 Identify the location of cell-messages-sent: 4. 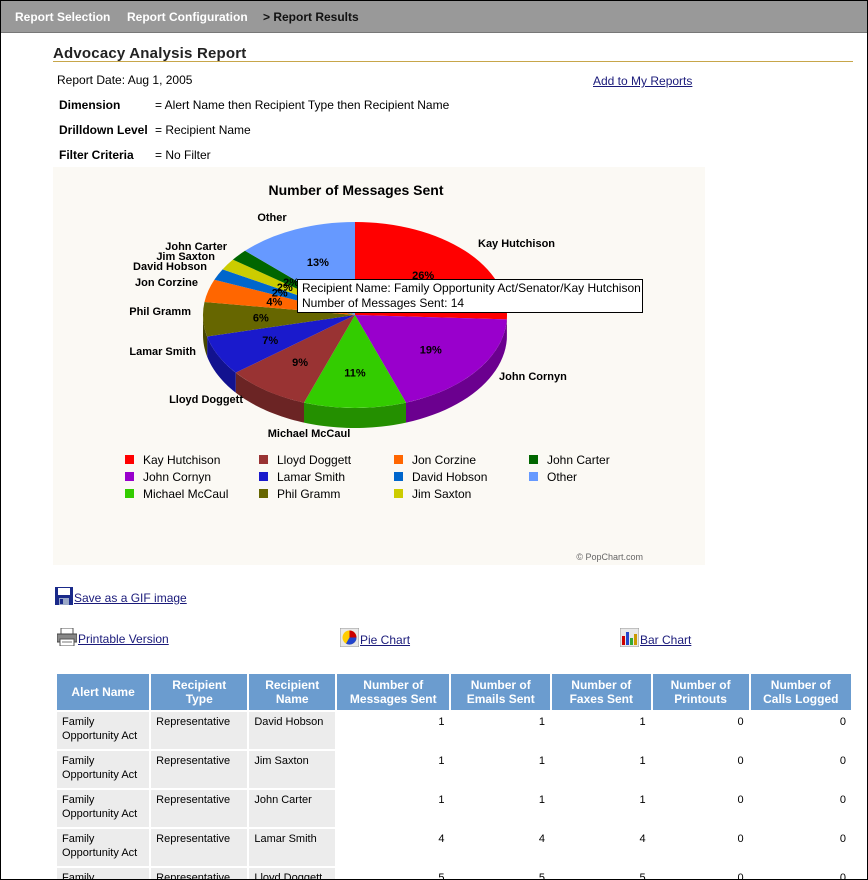
(393, 847).